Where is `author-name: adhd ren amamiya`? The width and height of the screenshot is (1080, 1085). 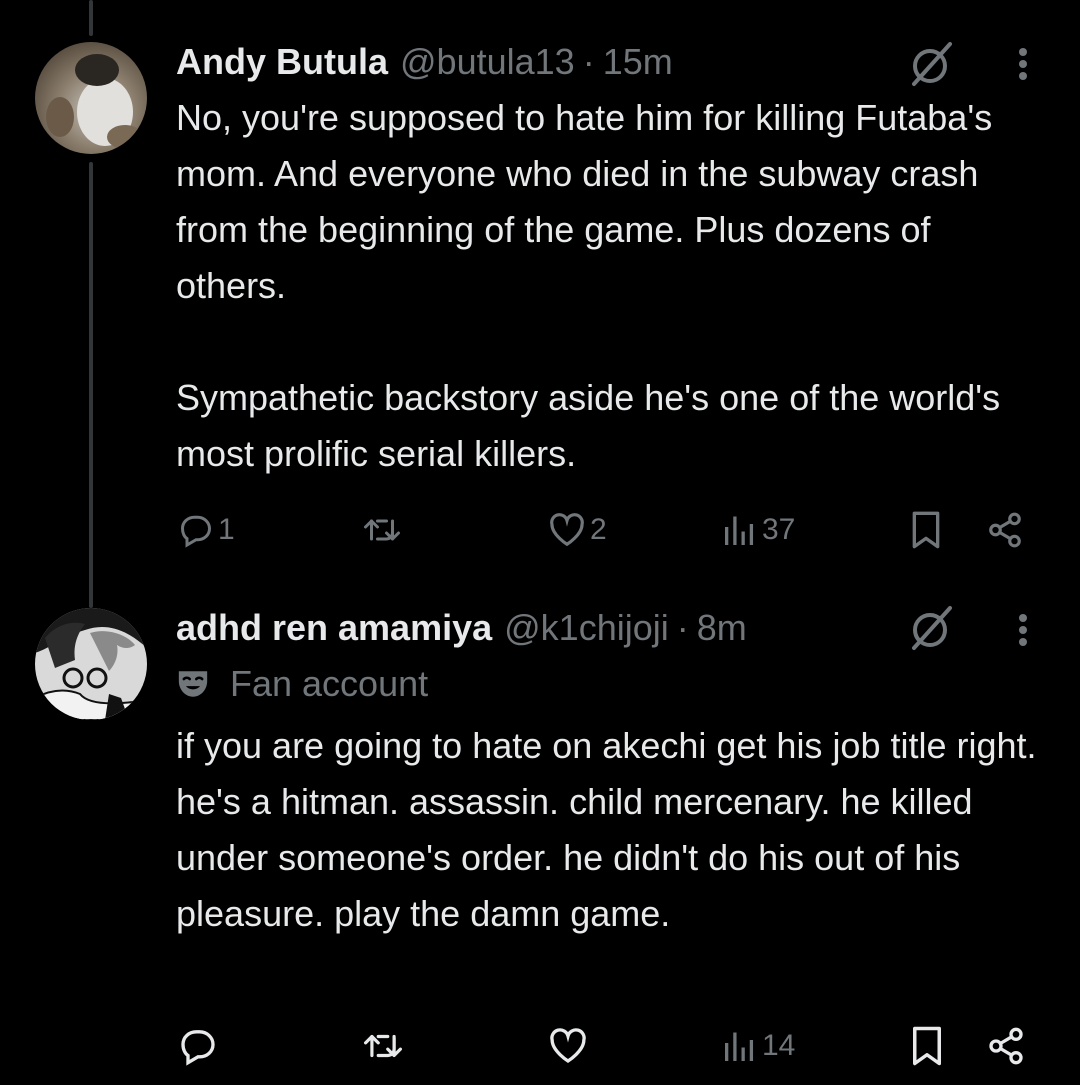
author-name: adhd ren amamiya is located at coordinates (334, 628).